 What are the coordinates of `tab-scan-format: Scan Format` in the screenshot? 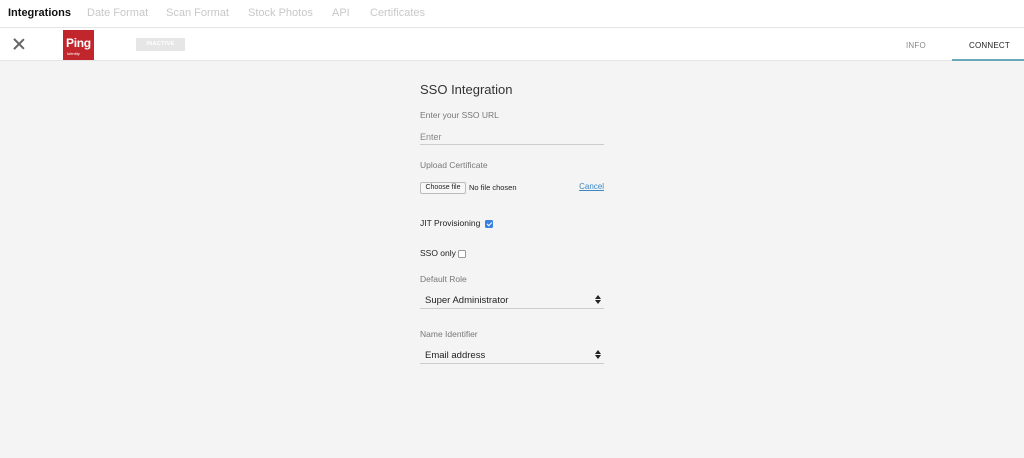 It's located at (197, 13).